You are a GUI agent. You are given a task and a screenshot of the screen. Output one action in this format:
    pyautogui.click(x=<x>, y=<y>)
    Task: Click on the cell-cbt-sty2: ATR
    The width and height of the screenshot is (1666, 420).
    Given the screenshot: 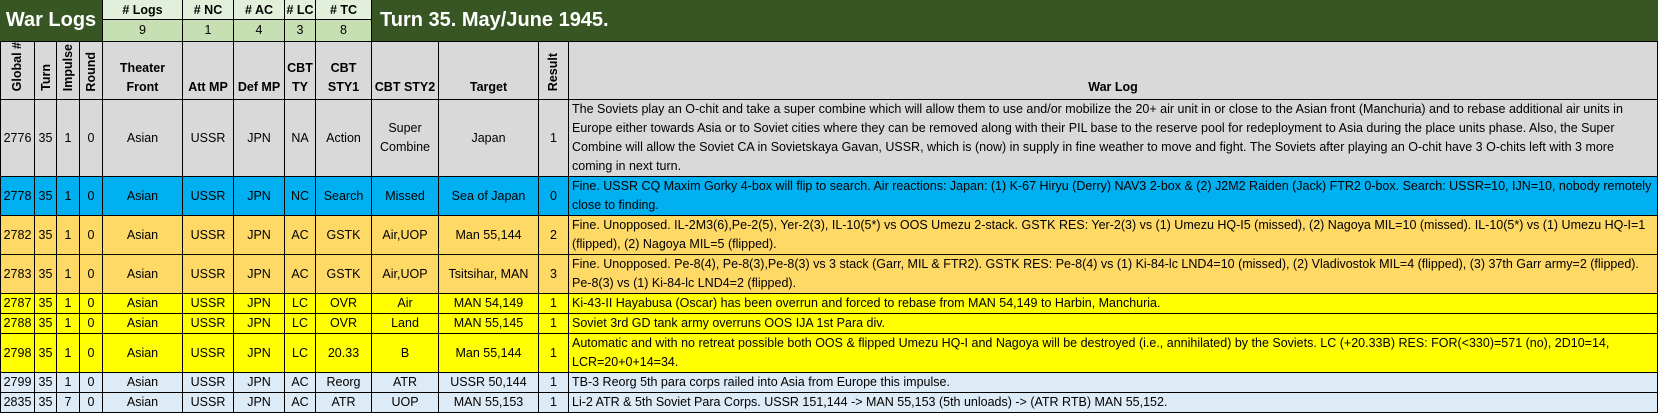 What is the action you would take?
    pyautogui.click(x=405, y=383)
    